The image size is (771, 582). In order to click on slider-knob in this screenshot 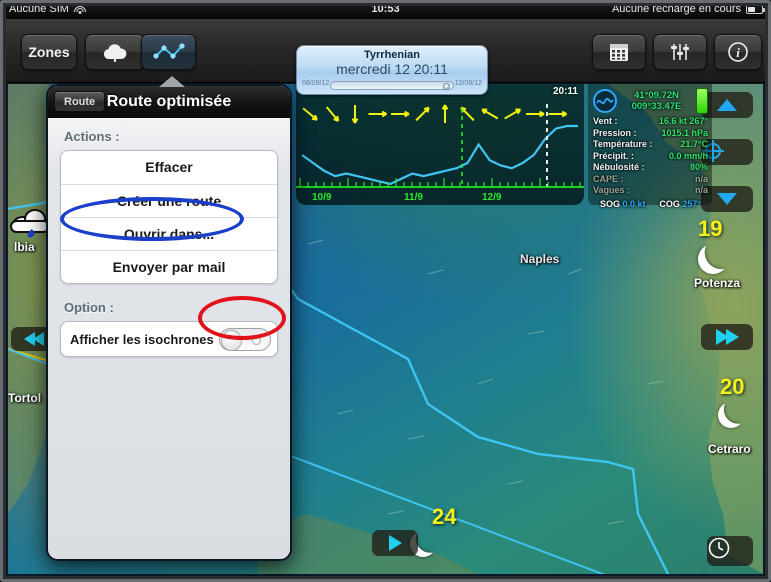, I will do `click(446, 86)`.